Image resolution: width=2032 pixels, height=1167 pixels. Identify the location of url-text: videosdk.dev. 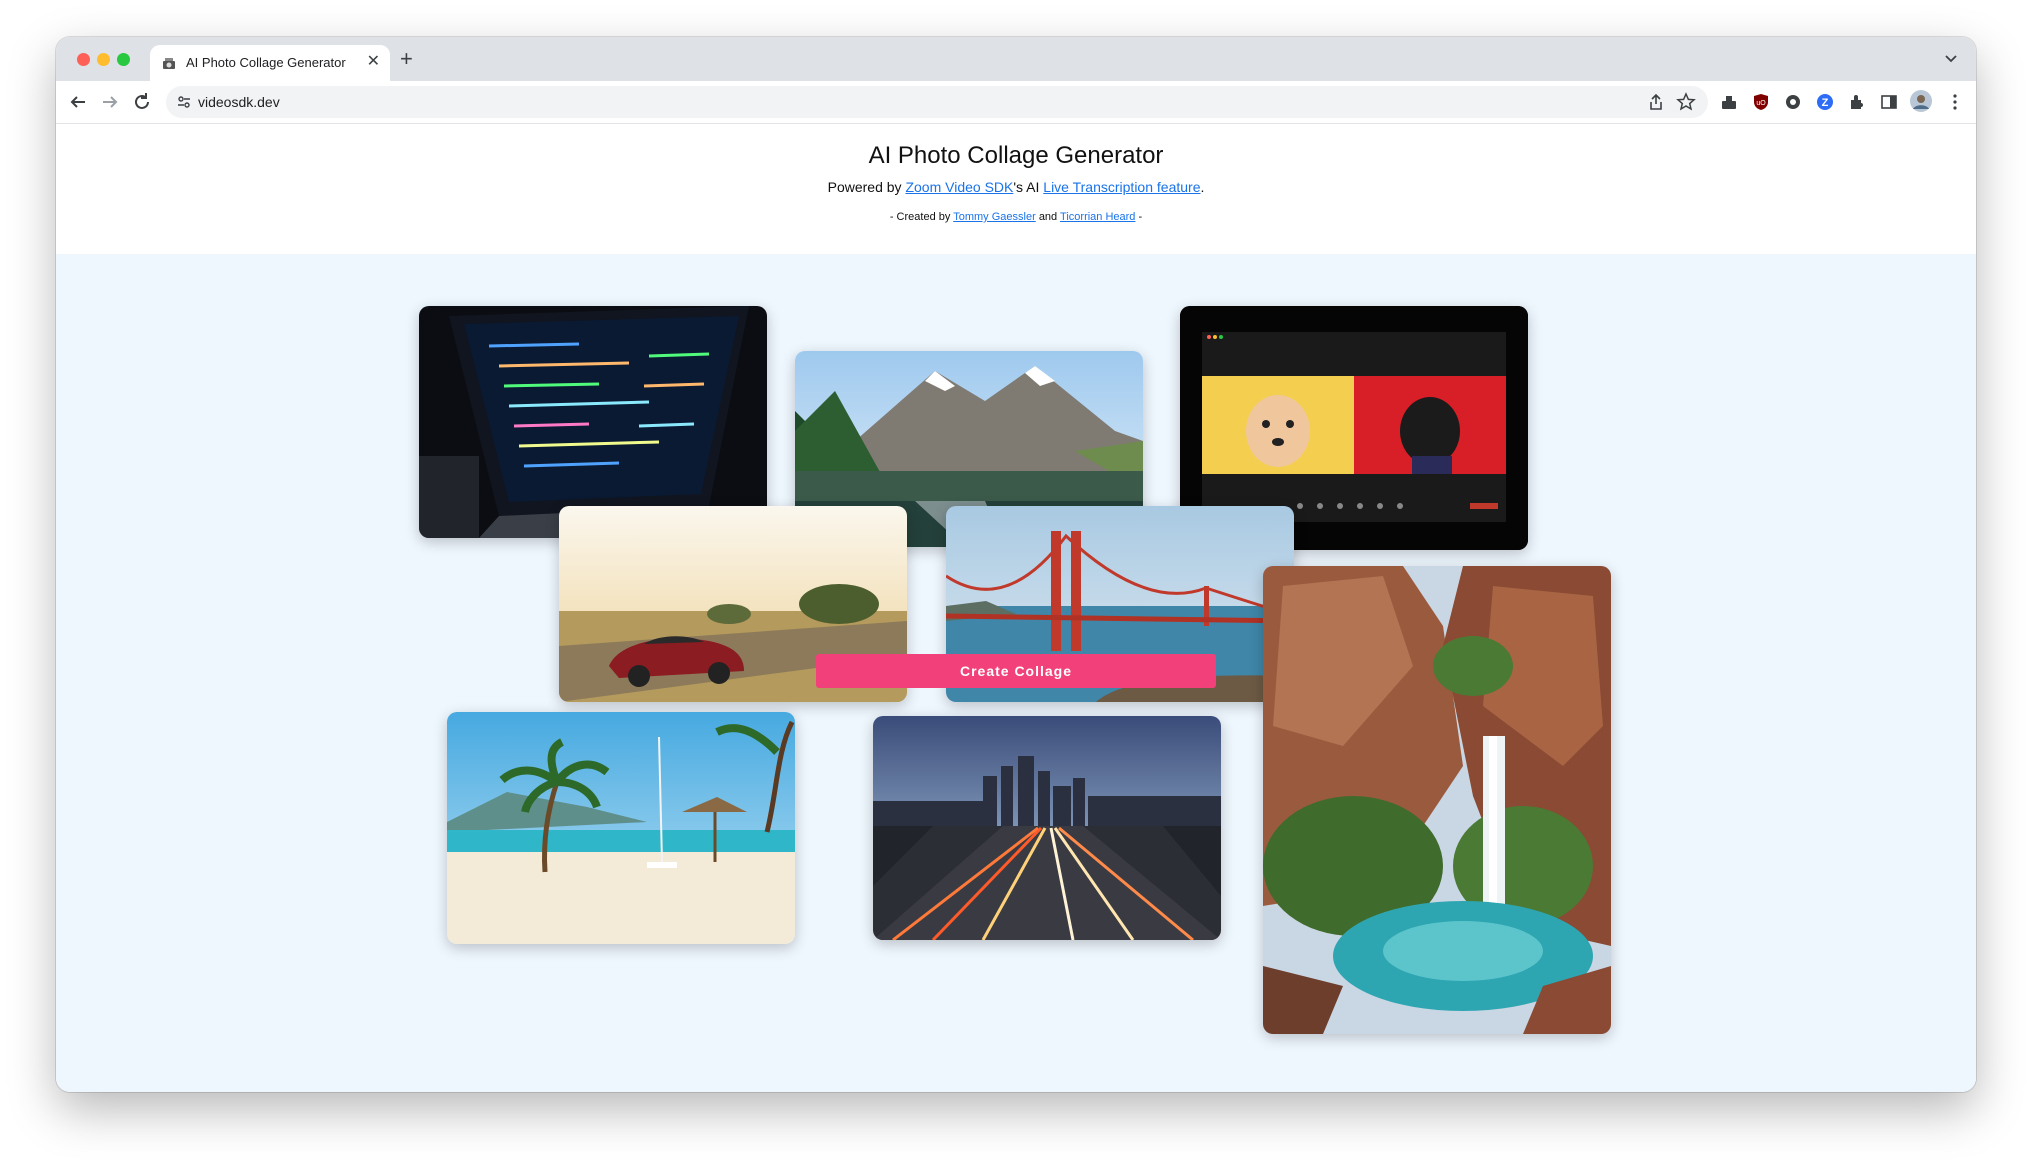
(239, 102).